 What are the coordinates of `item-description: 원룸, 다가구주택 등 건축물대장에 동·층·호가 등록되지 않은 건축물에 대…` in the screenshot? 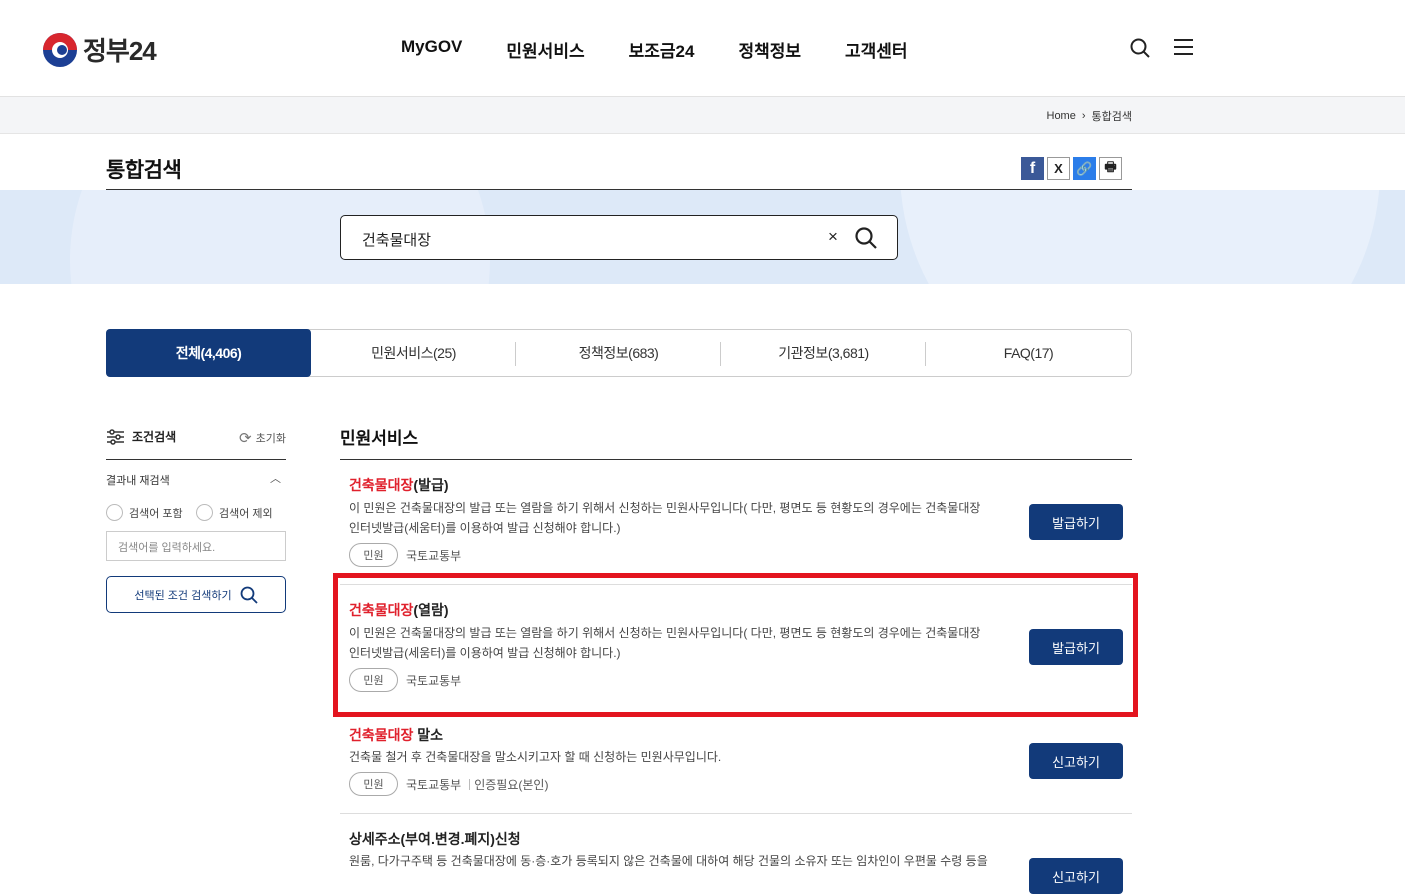 It's located at (684, 861).